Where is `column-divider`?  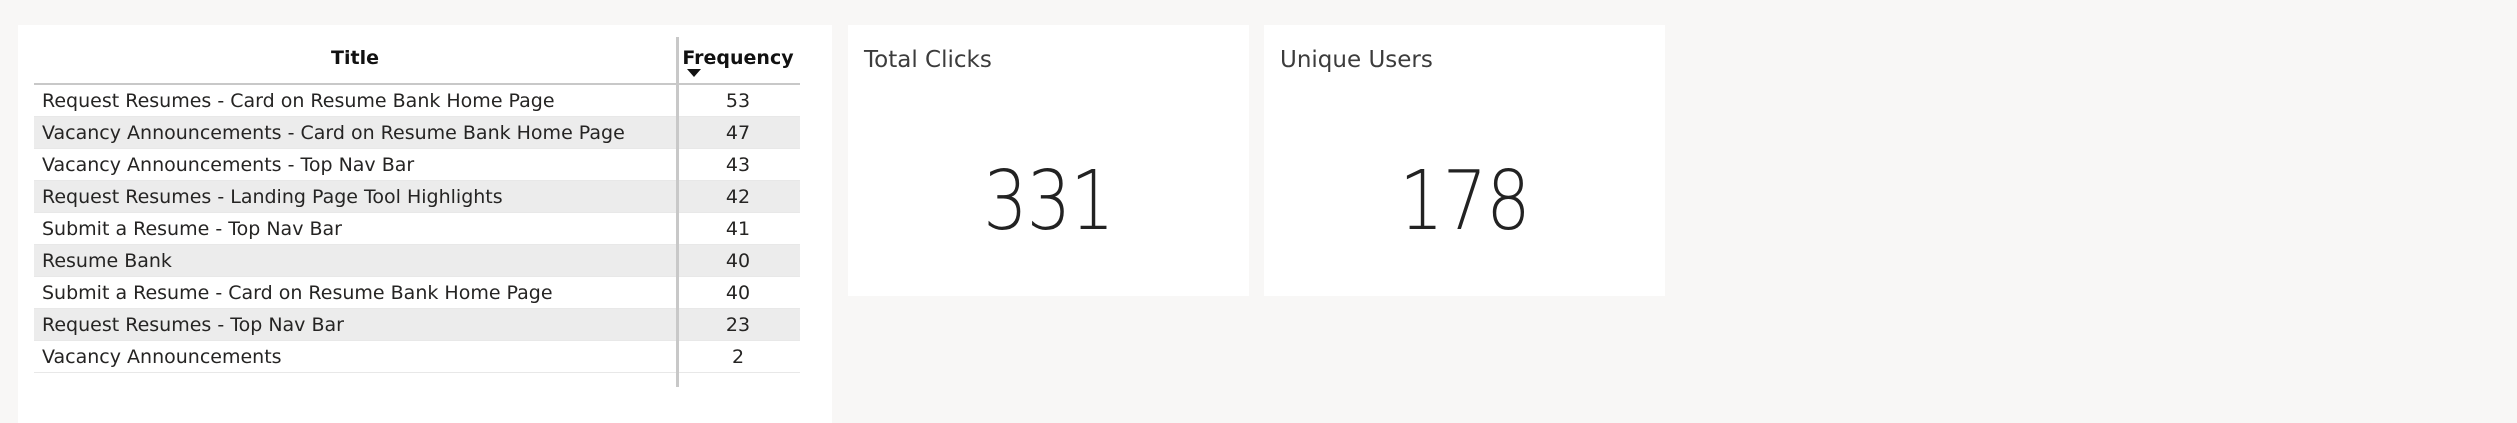
column-divider is located at coordinates (677, 212).